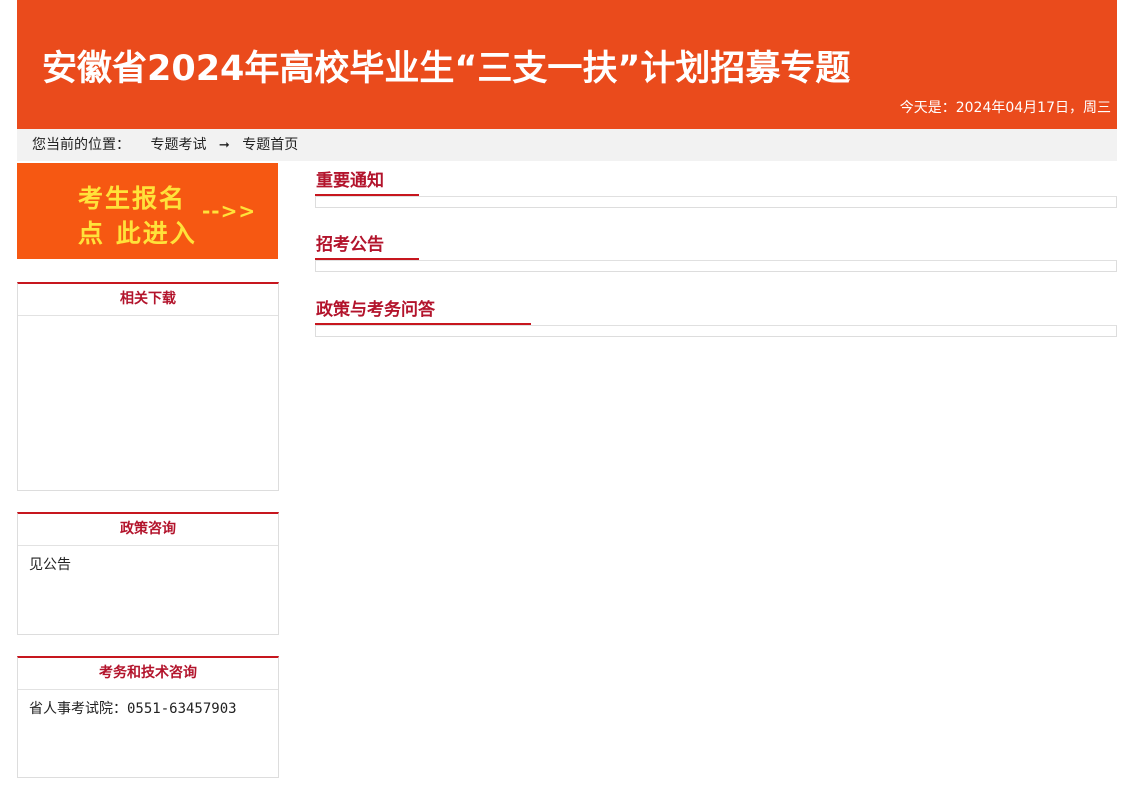  I want to click on policy-title: 政策咨询, so click(148, 530).